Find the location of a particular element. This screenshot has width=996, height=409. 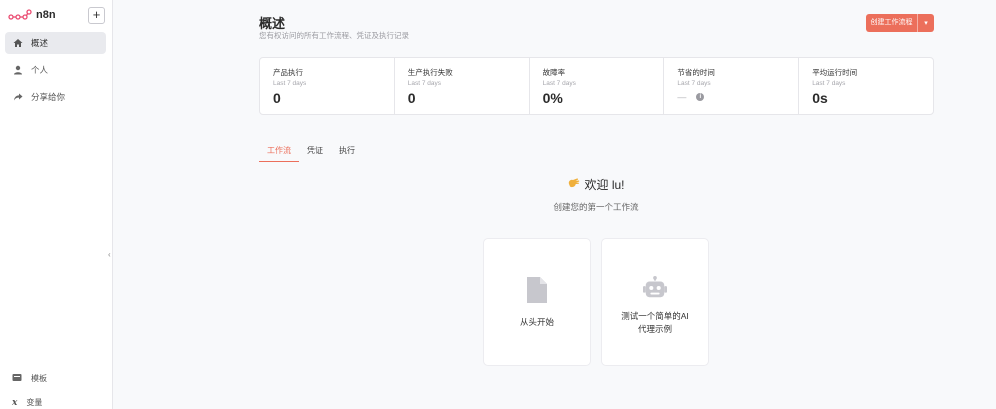

stat-prod-executions: 产品执行 Last 7 days 0 is located at coordinates (327, 86).